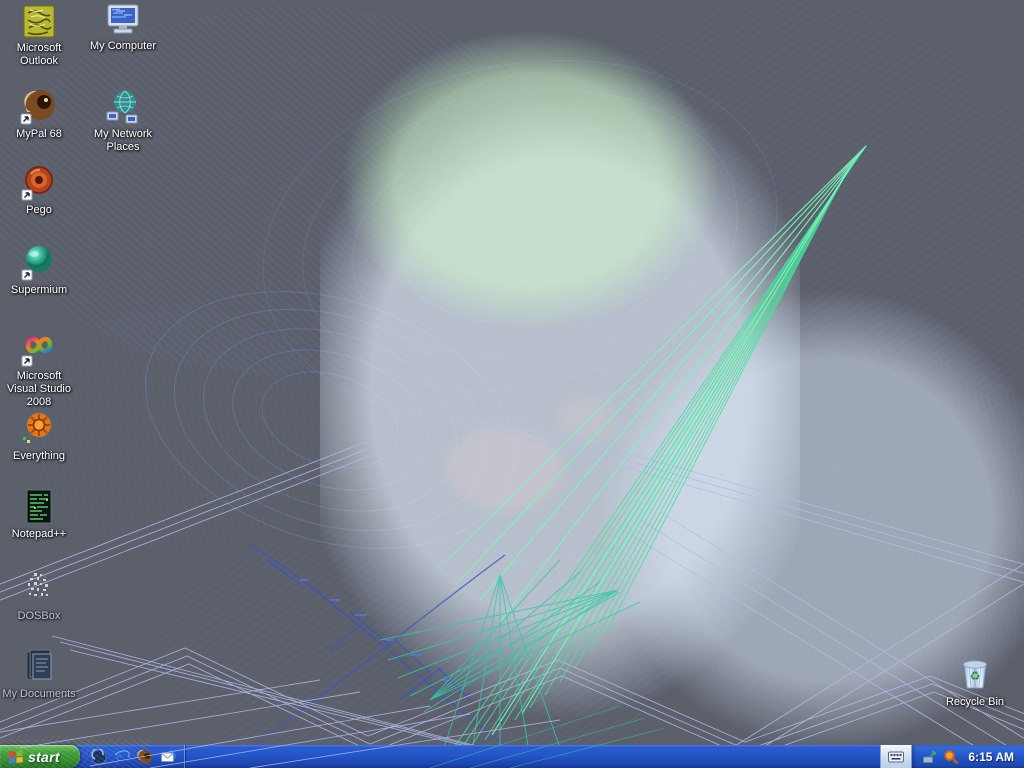 The image size is (1024, 768). I want to click on icon-label: Pego, so click(39, 210).